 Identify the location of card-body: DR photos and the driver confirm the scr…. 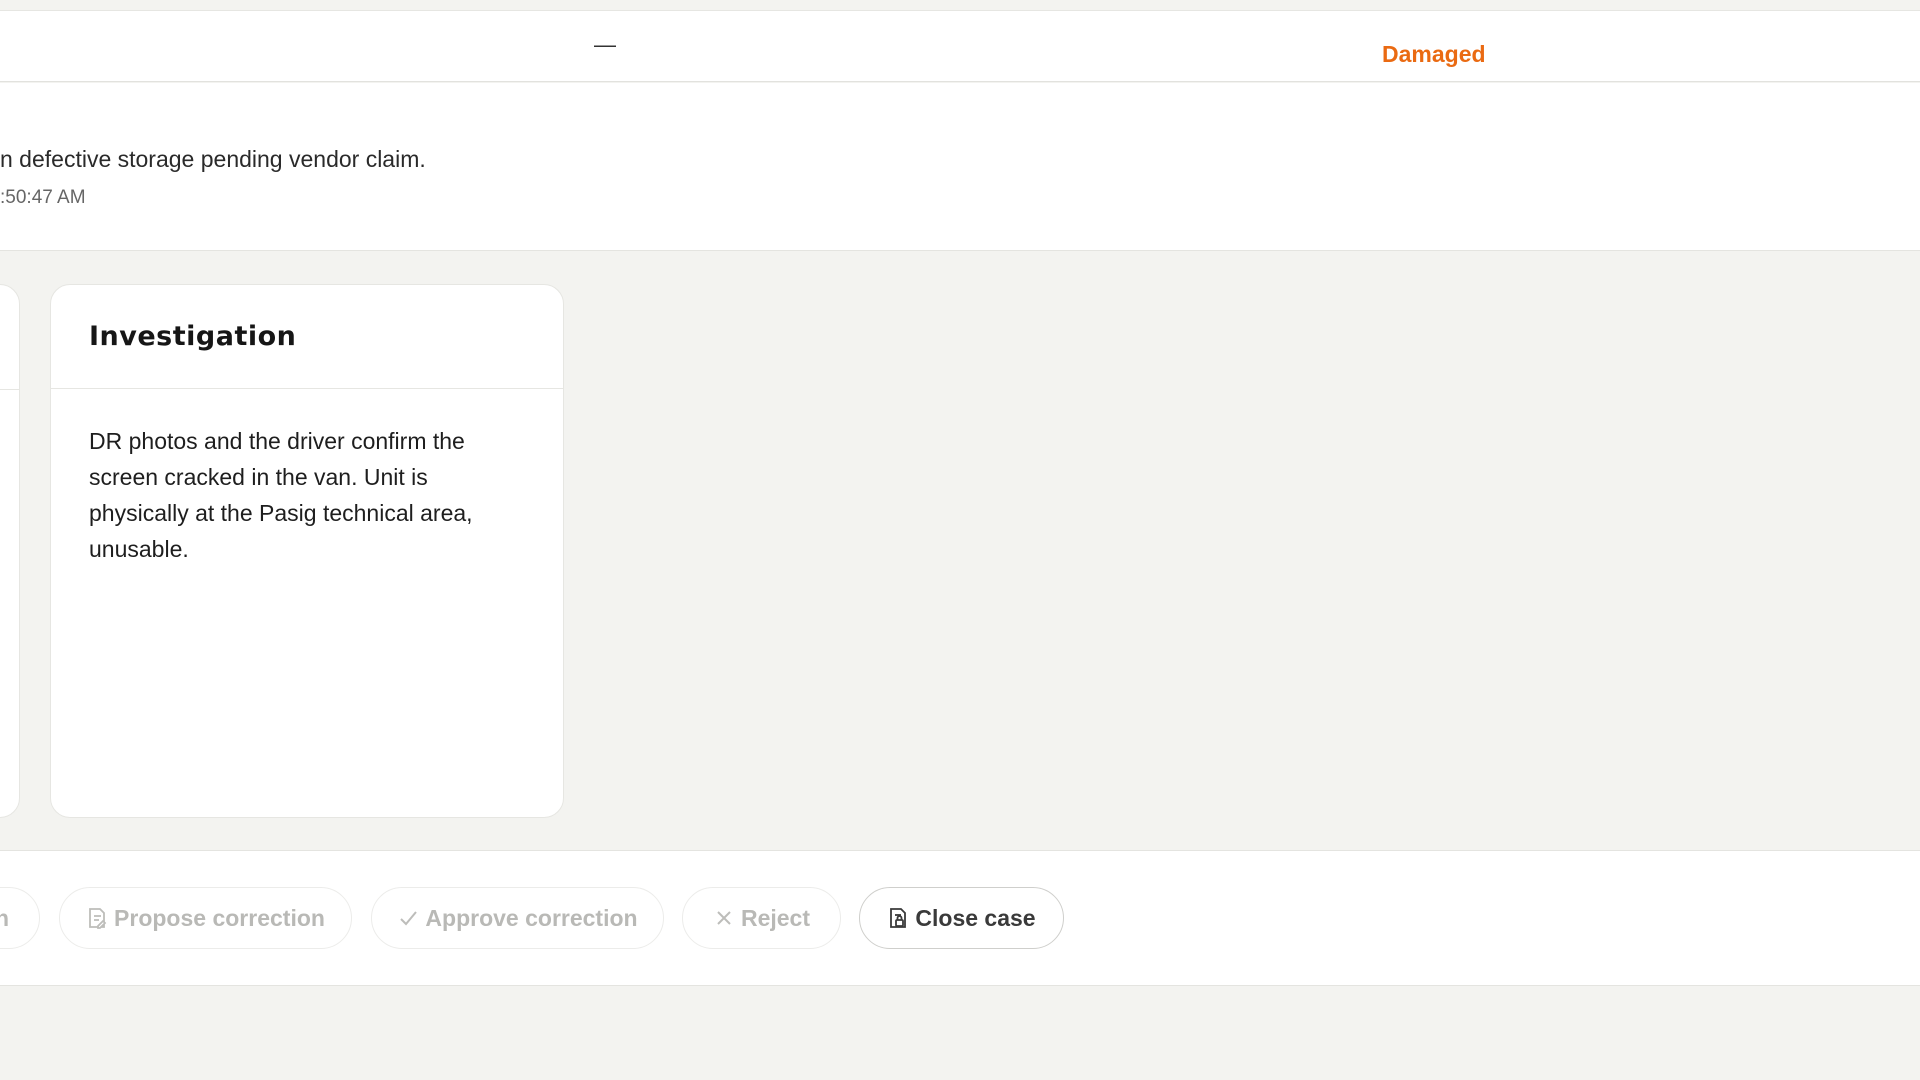
(281, 495).